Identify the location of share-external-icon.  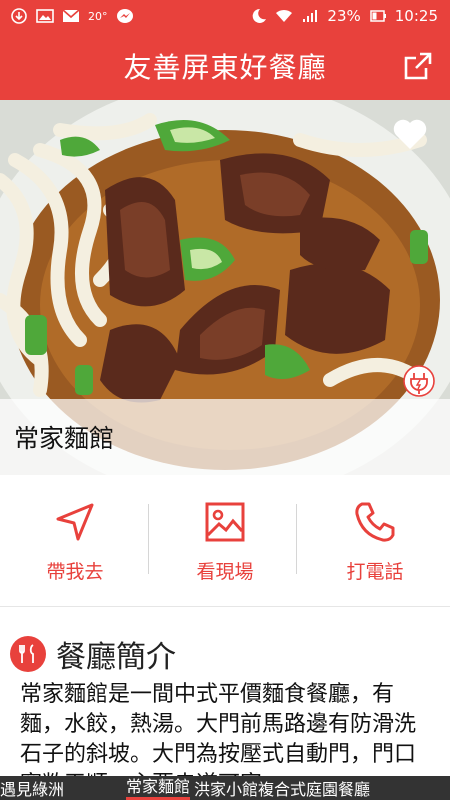
(418, 66).